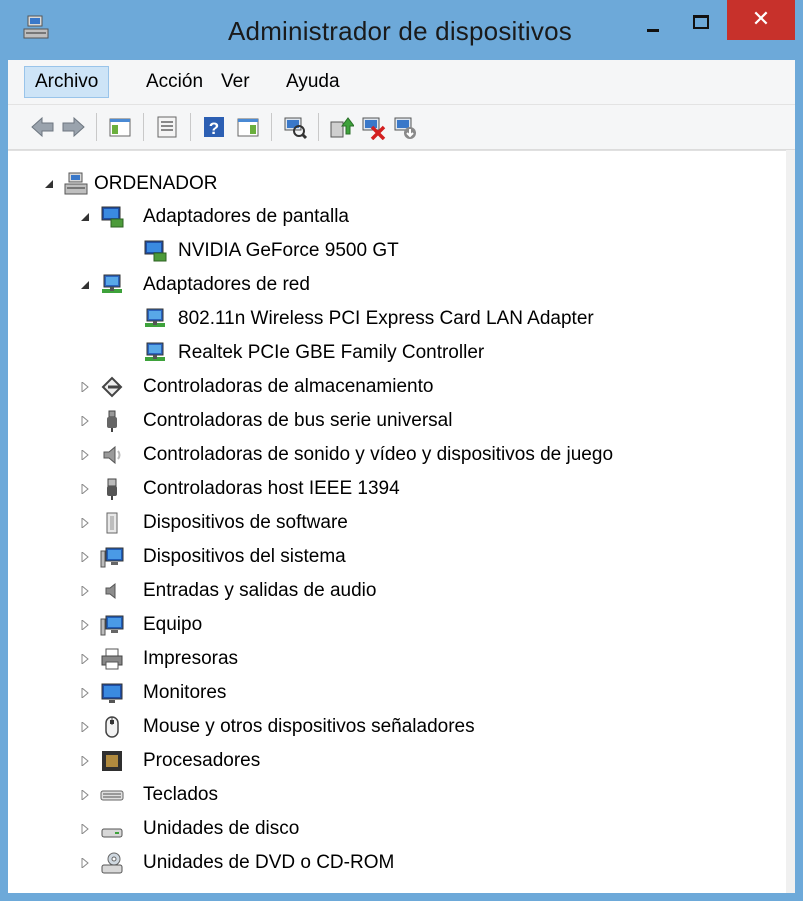  I want to click on tree-node-label: Controladoras host IEEE 1394, so click(271, 488).